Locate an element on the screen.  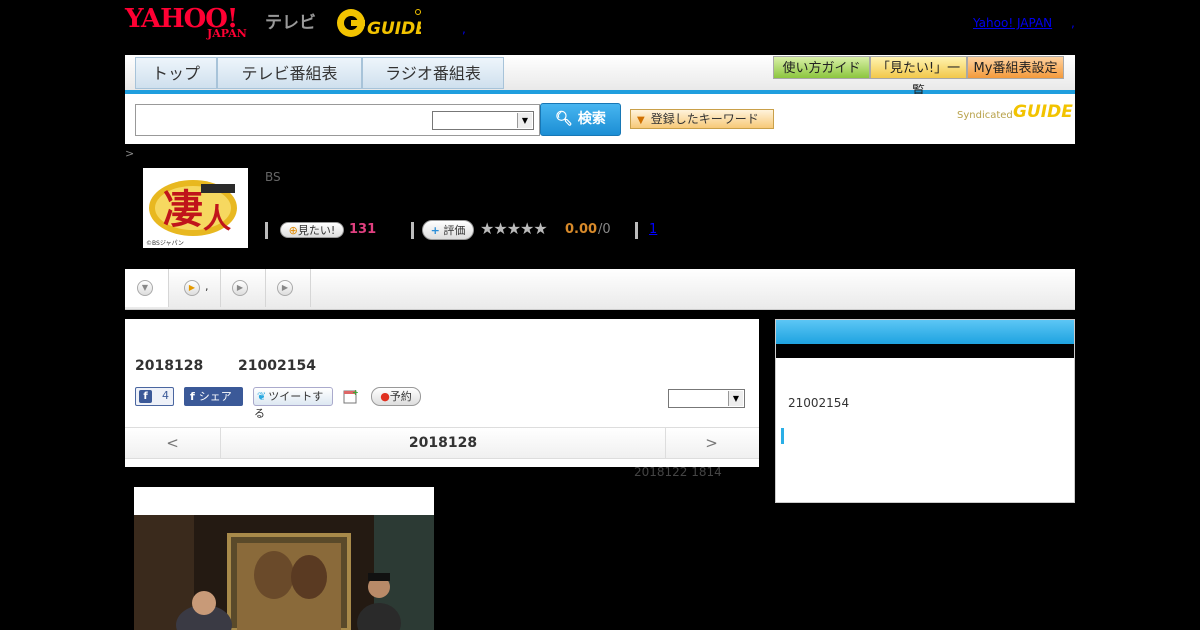
channel-label: BS is located at coordinates (273, 177).